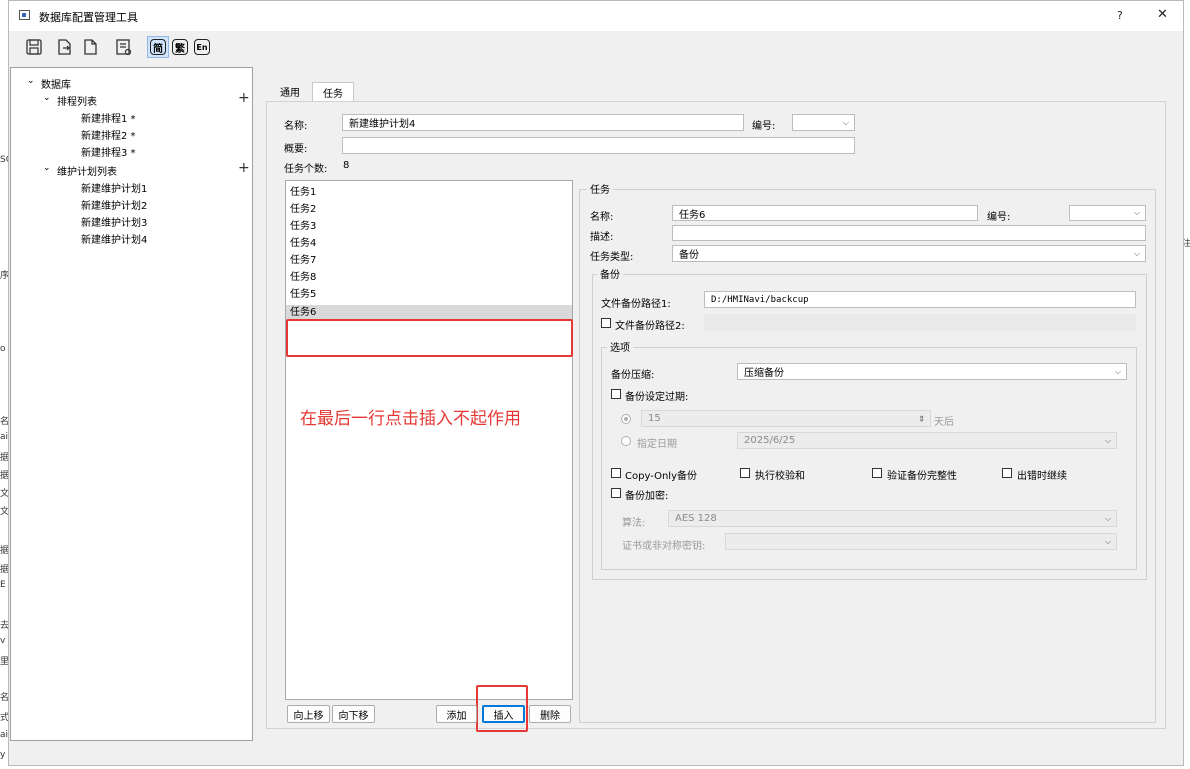 The image size is (1190, 769). I want to click on list-item: 任务3, so click(303, 227).